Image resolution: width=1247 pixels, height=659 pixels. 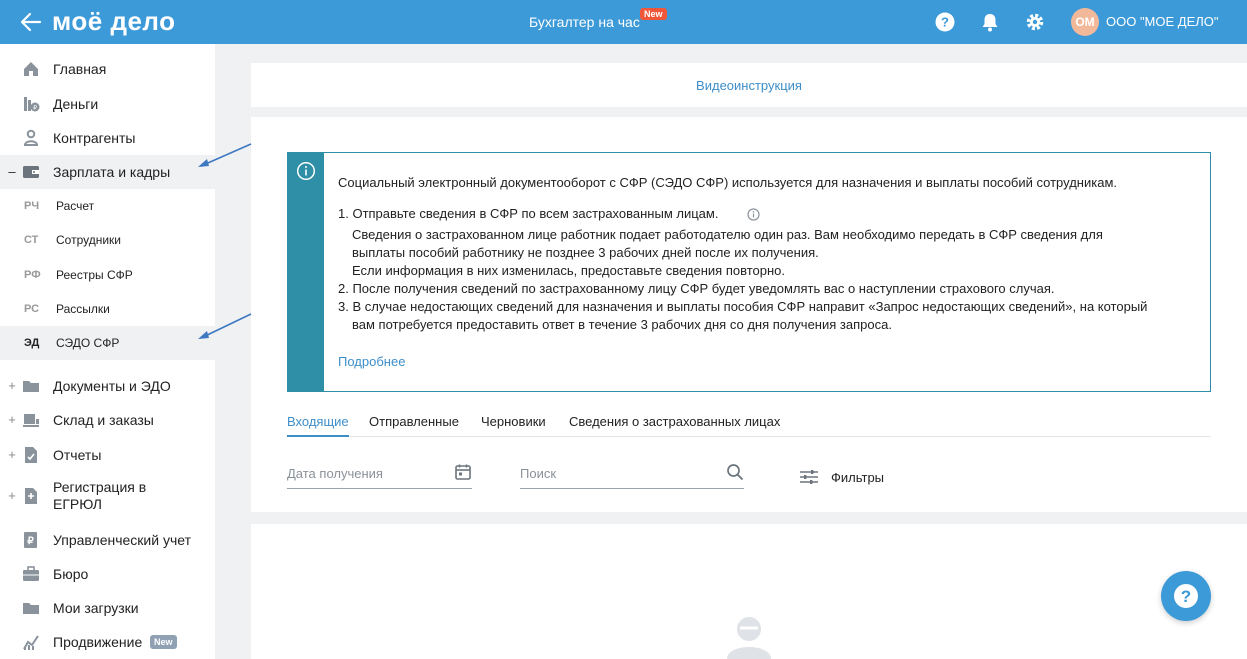 What do you see at coordinates (31, 642) in the screenshot?
I see `chart-icon` at bounding box center [31, 642].